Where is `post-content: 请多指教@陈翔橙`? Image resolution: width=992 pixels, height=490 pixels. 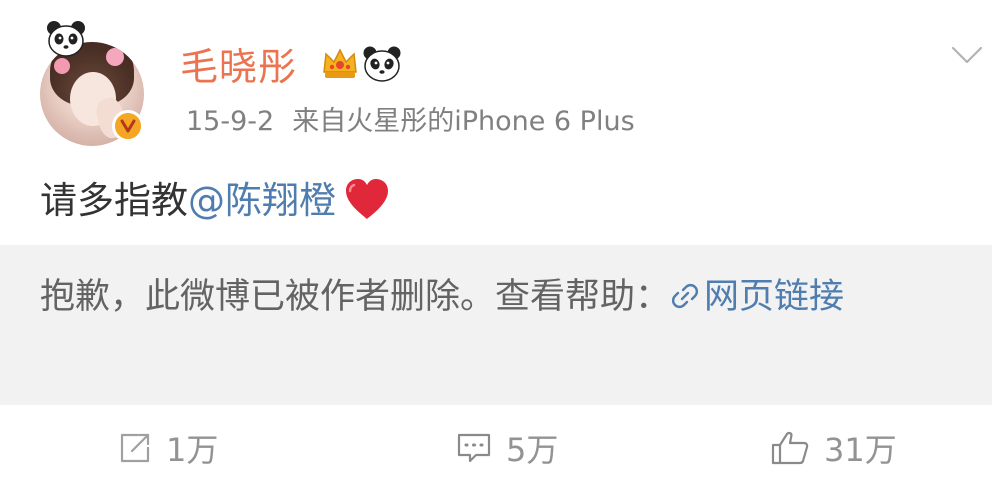 post-content: 请多指教@陈翔橙 is located at coordinates (216, 201).